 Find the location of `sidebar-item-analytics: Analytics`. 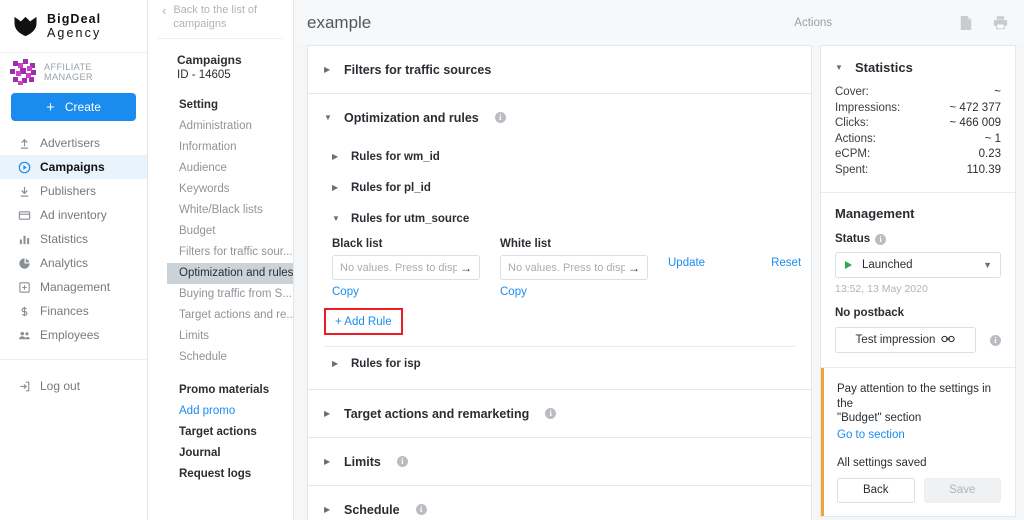

sidebar-item-analytics: Analytics is located at coordinates (73, 263).